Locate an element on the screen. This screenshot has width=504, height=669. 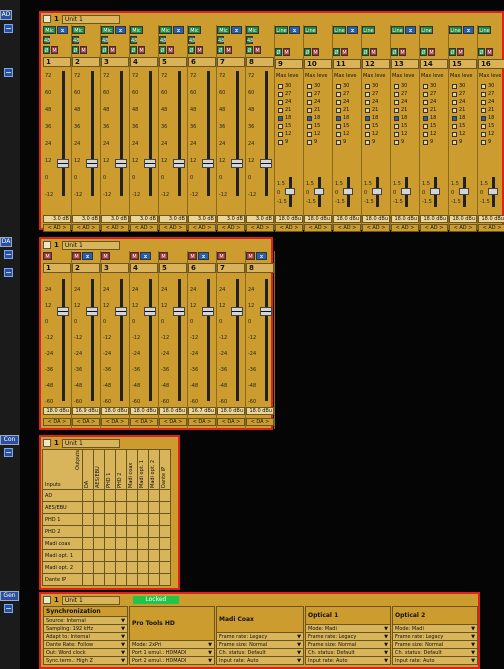
con-unit-checkbox is located at coordinates (47, 443).